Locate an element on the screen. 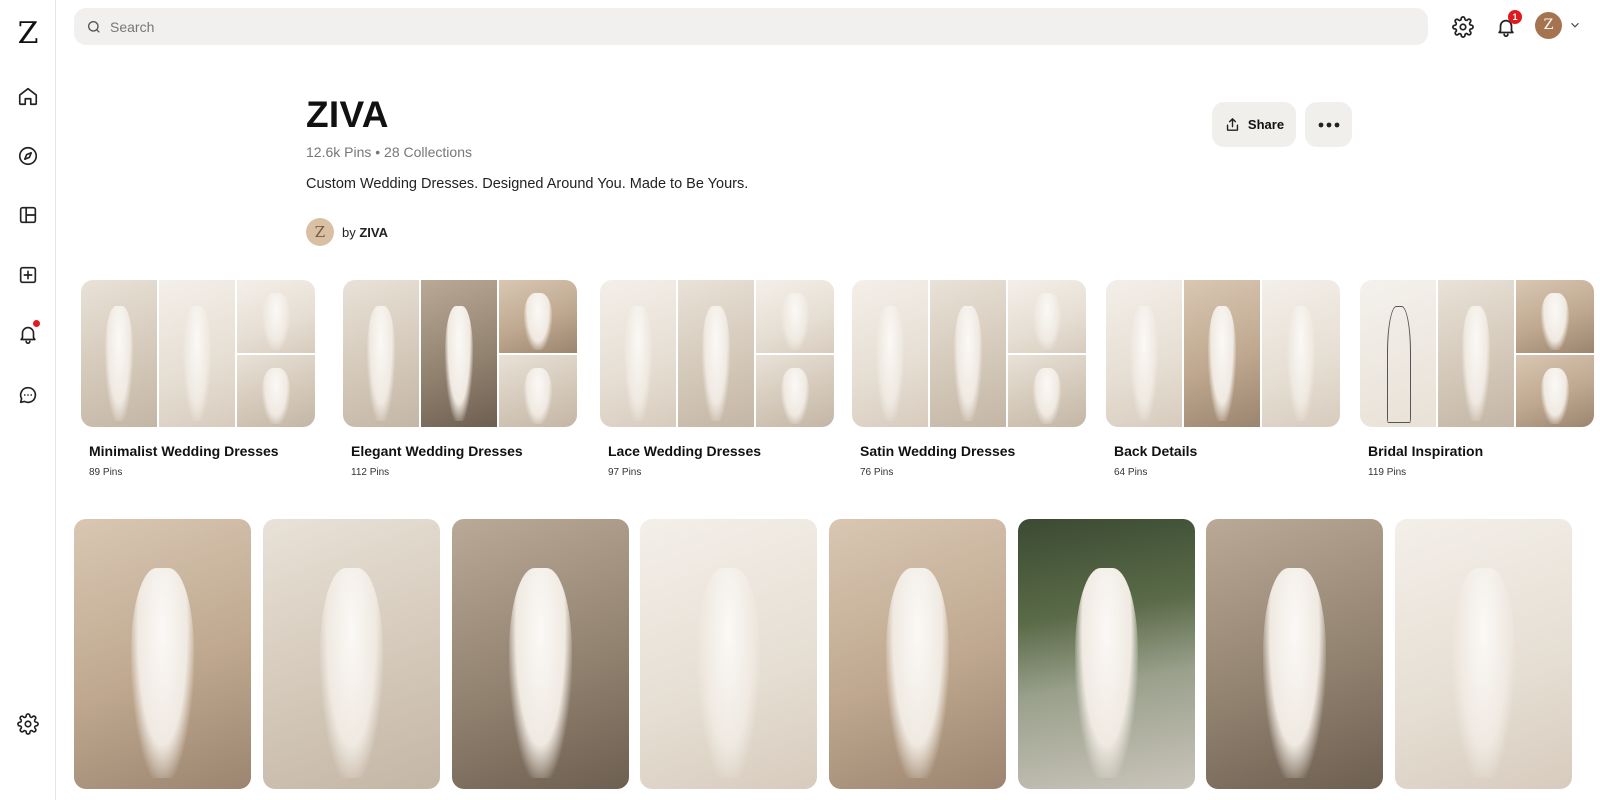 This screenshot has width=1600, height=800. collection-name: Satin Wedding Dresses is located at coordinates (938, 451).